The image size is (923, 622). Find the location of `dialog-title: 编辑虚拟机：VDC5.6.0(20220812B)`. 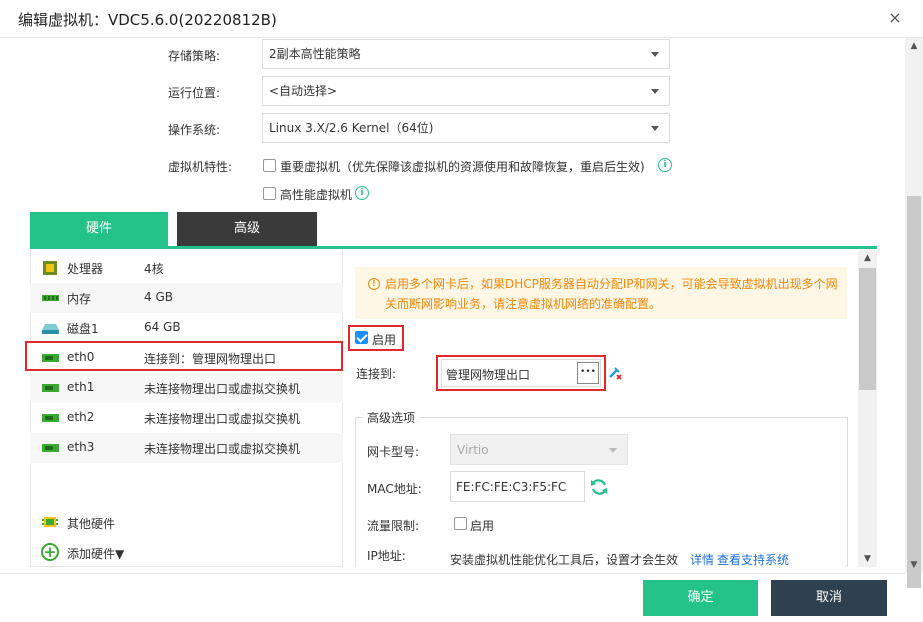

dialog-title: 编辑虚拟机：VDC5.6.0(20220812B) is located at coordinates (147, 20).